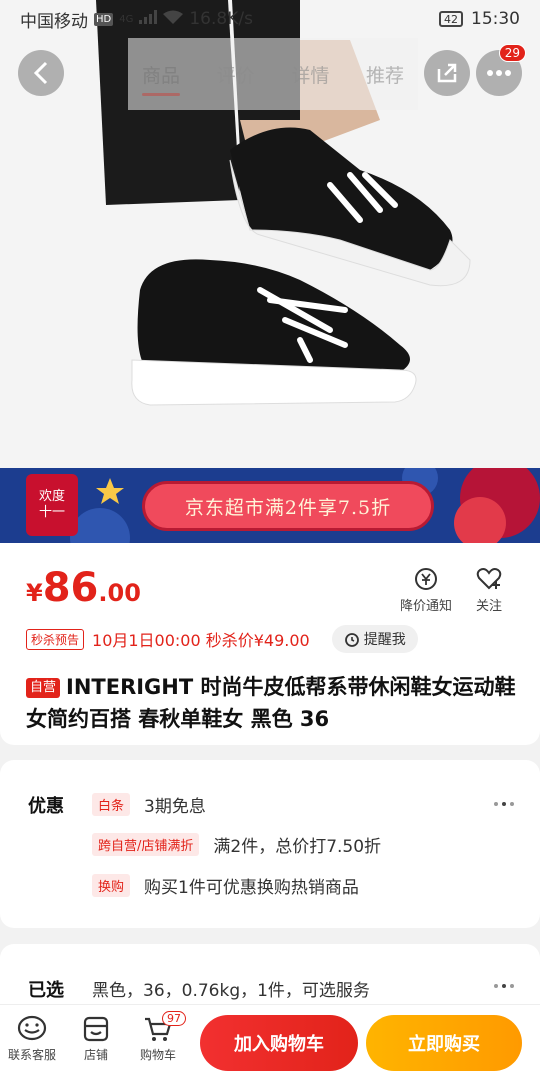 The width and height of the screenshot is (540, 1080). What do you see at coordinates (499, 73) in the screenshot?
I see `more-dots-icon` at bounding box center [499, 73].